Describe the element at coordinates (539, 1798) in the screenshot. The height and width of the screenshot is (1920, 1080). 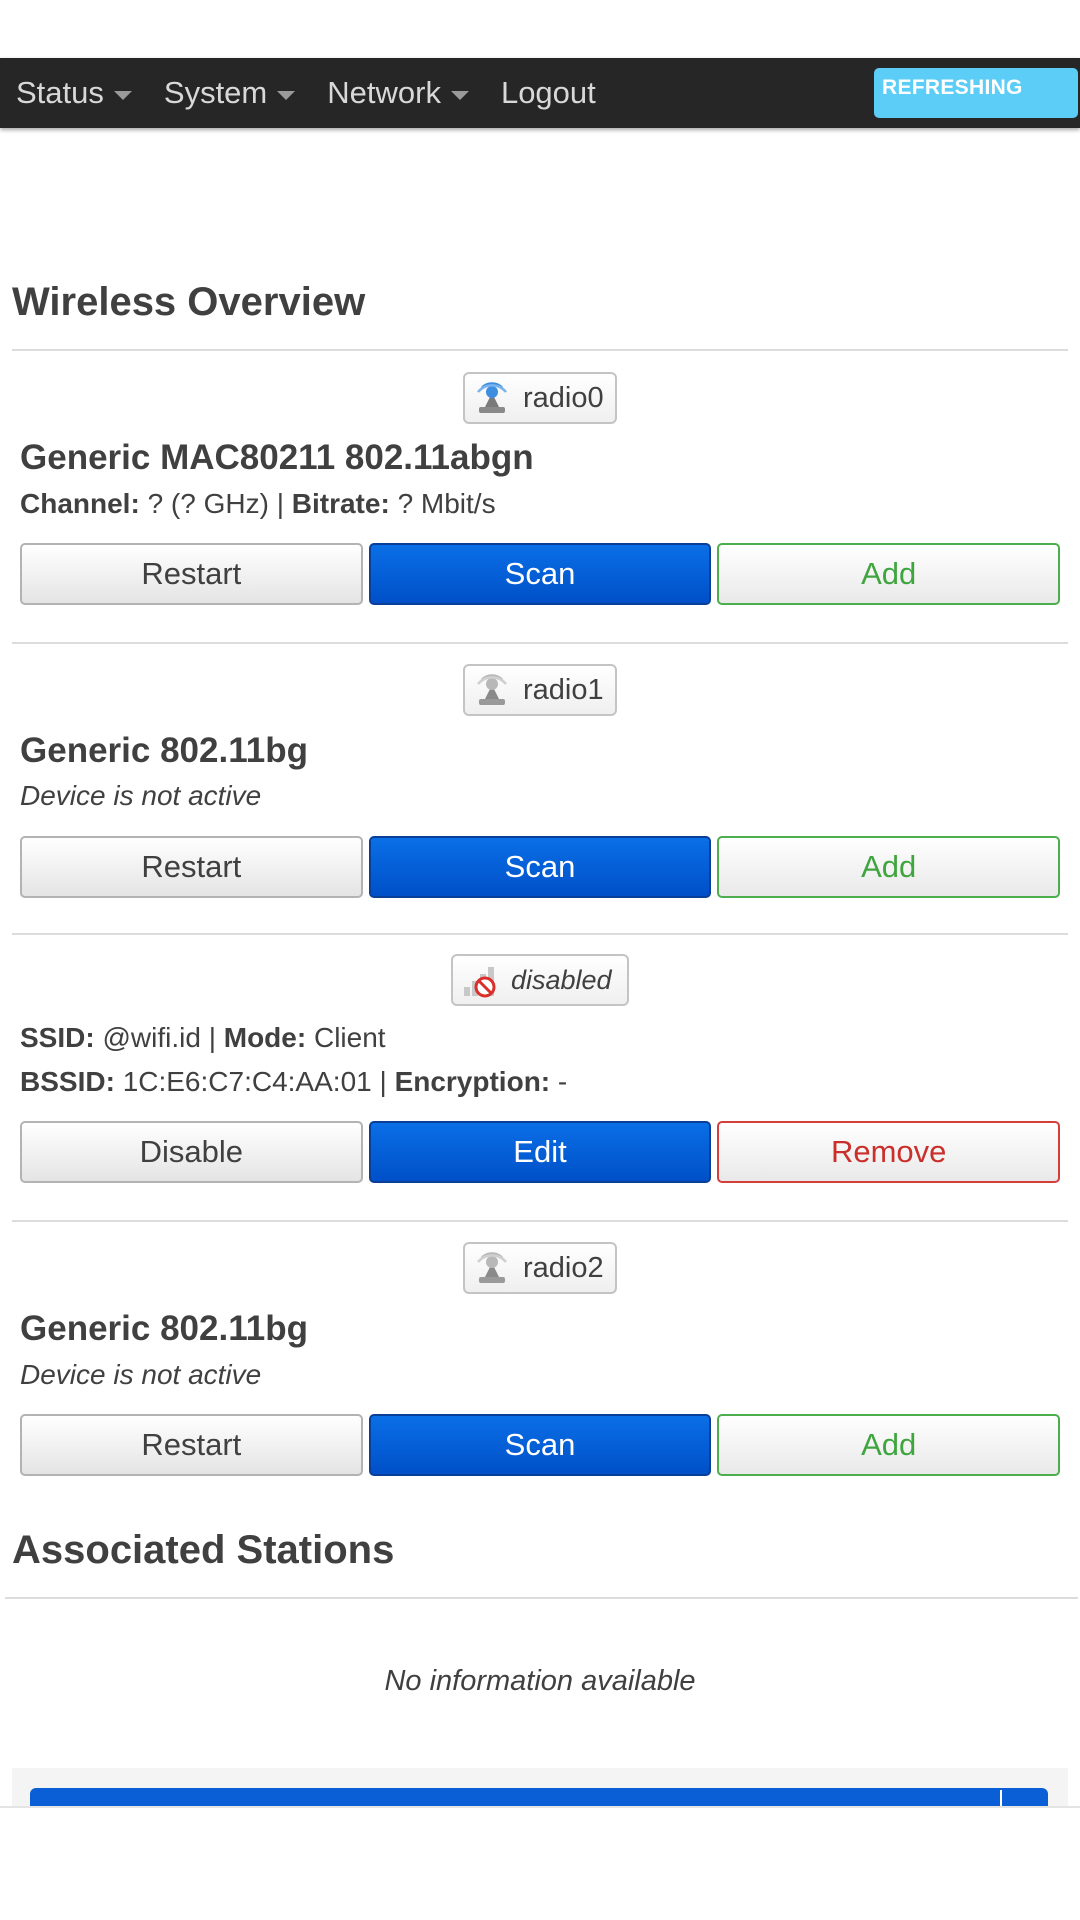
I see `bottom-action-bar` at that location.